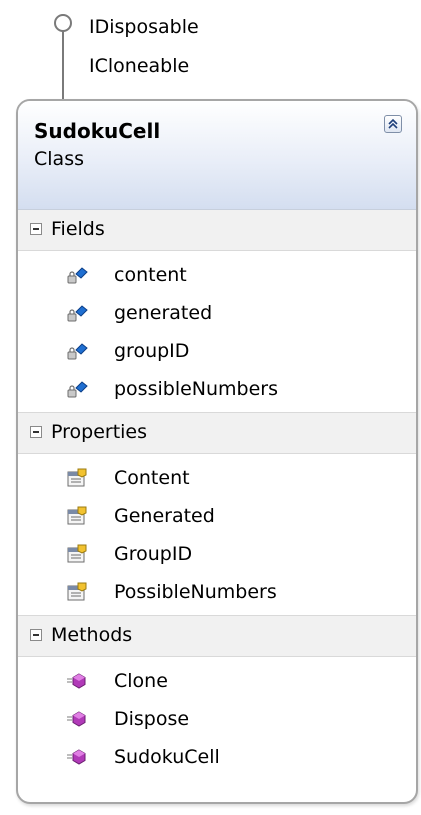  I want to click on property-name: GroupID, so click(153, 554).